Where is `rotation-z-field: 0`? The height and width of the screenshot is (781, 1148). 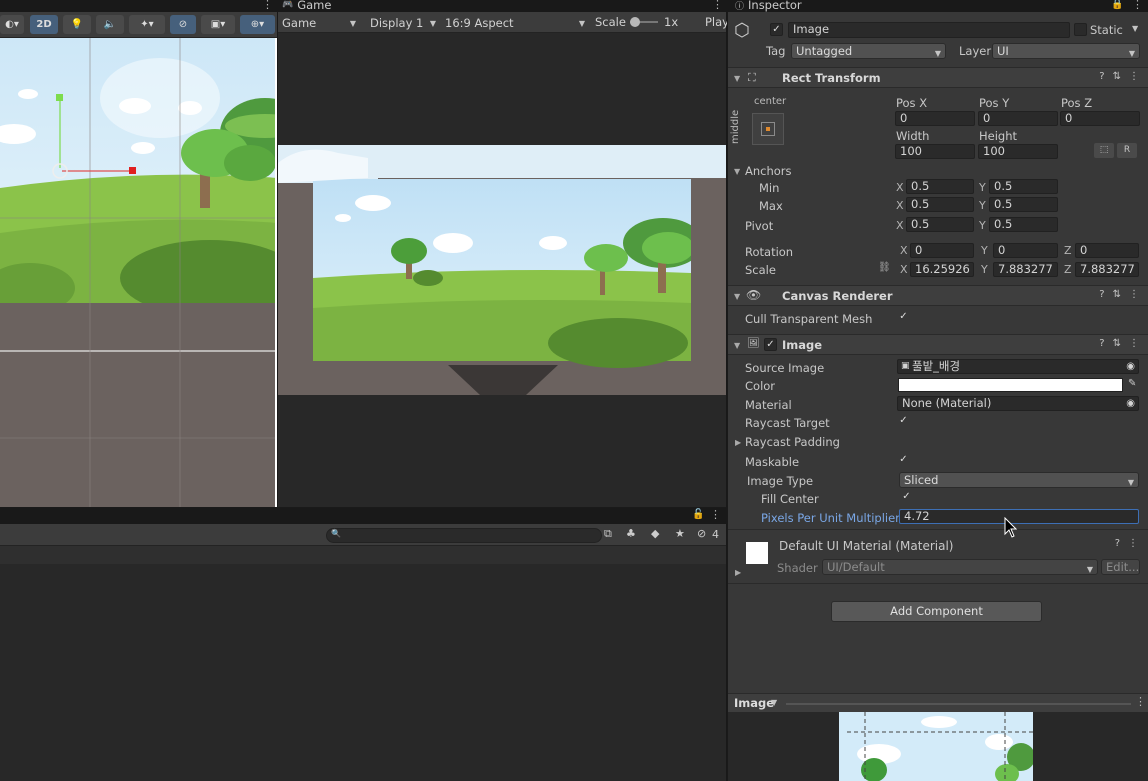 rotation-z-field: 0 is located at coordinates (1107, 250).